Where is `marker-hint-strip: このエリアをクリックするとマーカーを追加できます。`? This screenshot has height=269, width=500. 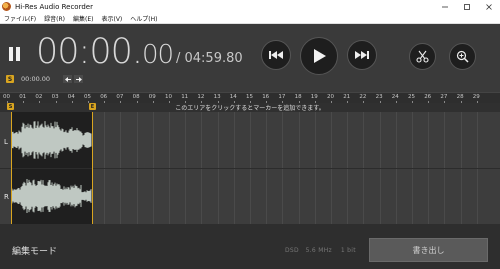
marker-hint-strip: このエリアをクリックするとマーカーを追加できます。 is located at coordinates (250, 107).